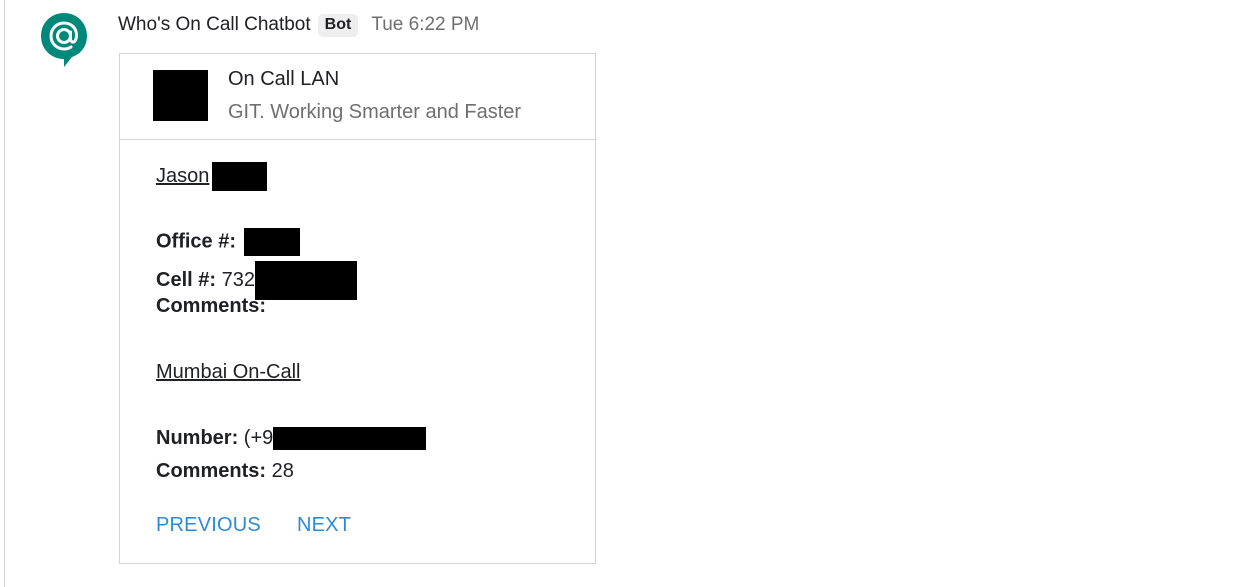 This screenshot has width=1252, height=587. What do you see at coordinates (425, 24) in the screenshot?
I see `message-timestamp: Tue 6:22 PM` at bounding box center [425, 24].